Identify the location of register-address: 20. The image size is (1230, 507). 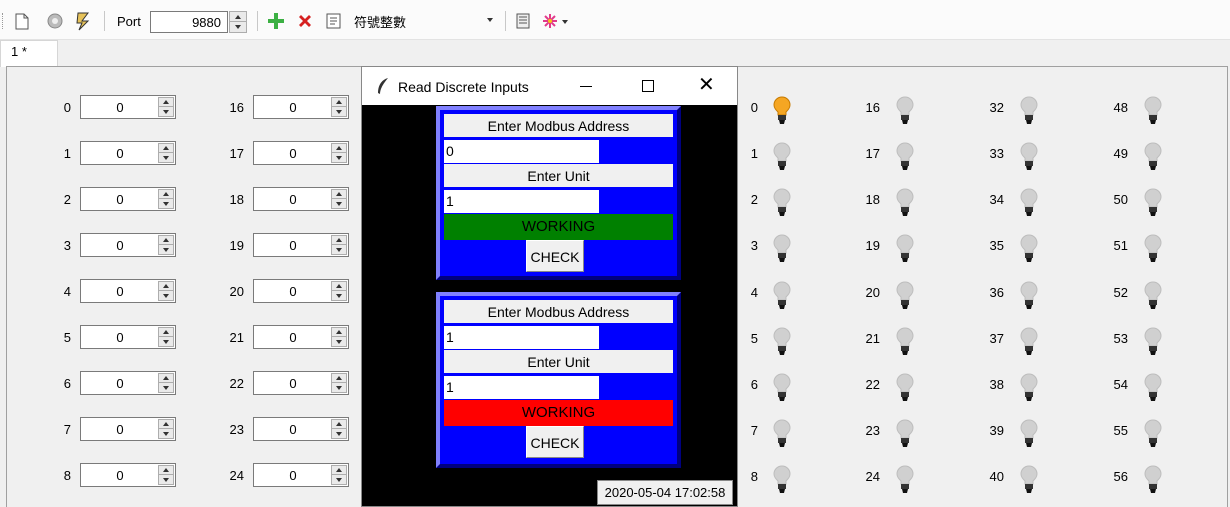
(236, 291).